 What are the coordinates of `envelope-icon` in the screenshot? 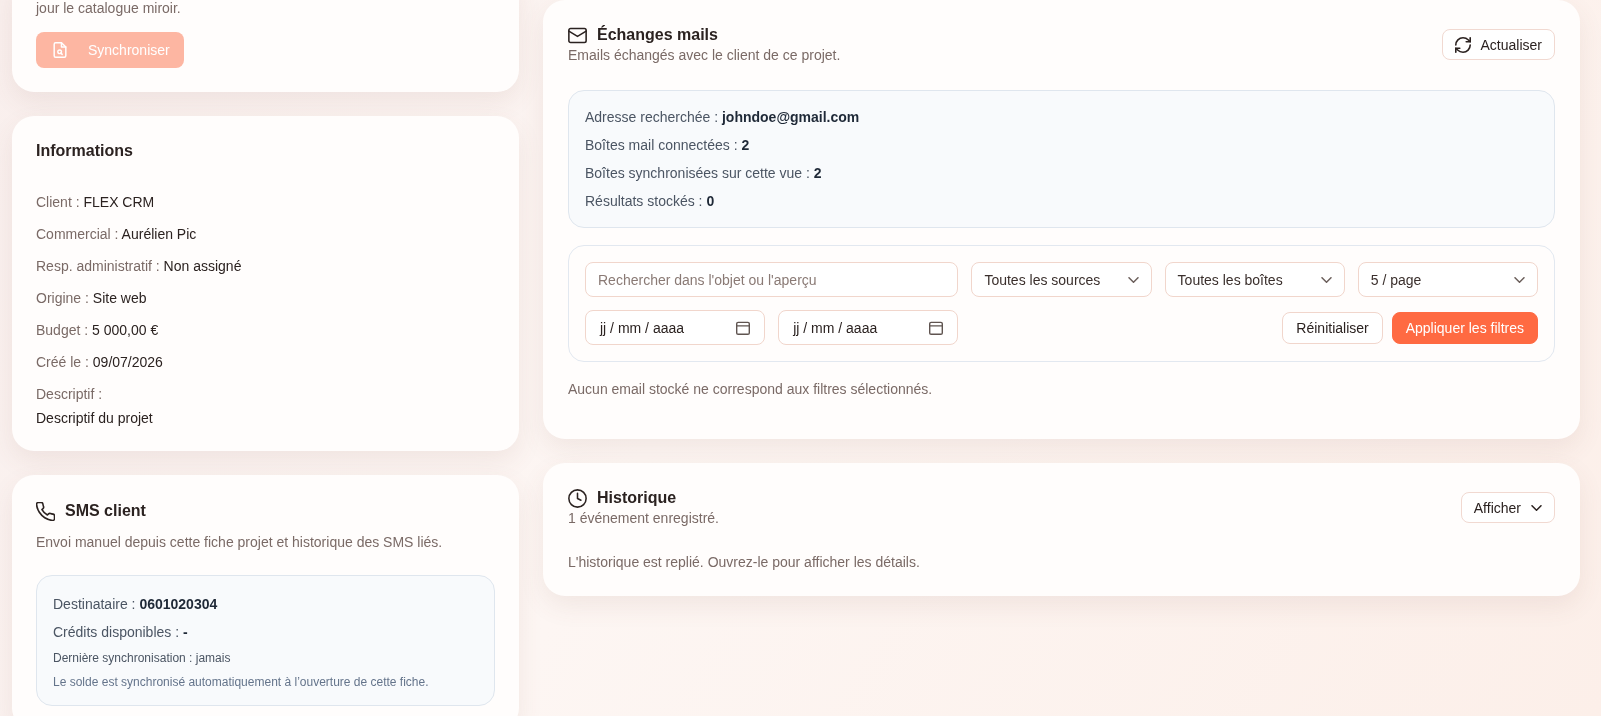 It's located at (577, 35).